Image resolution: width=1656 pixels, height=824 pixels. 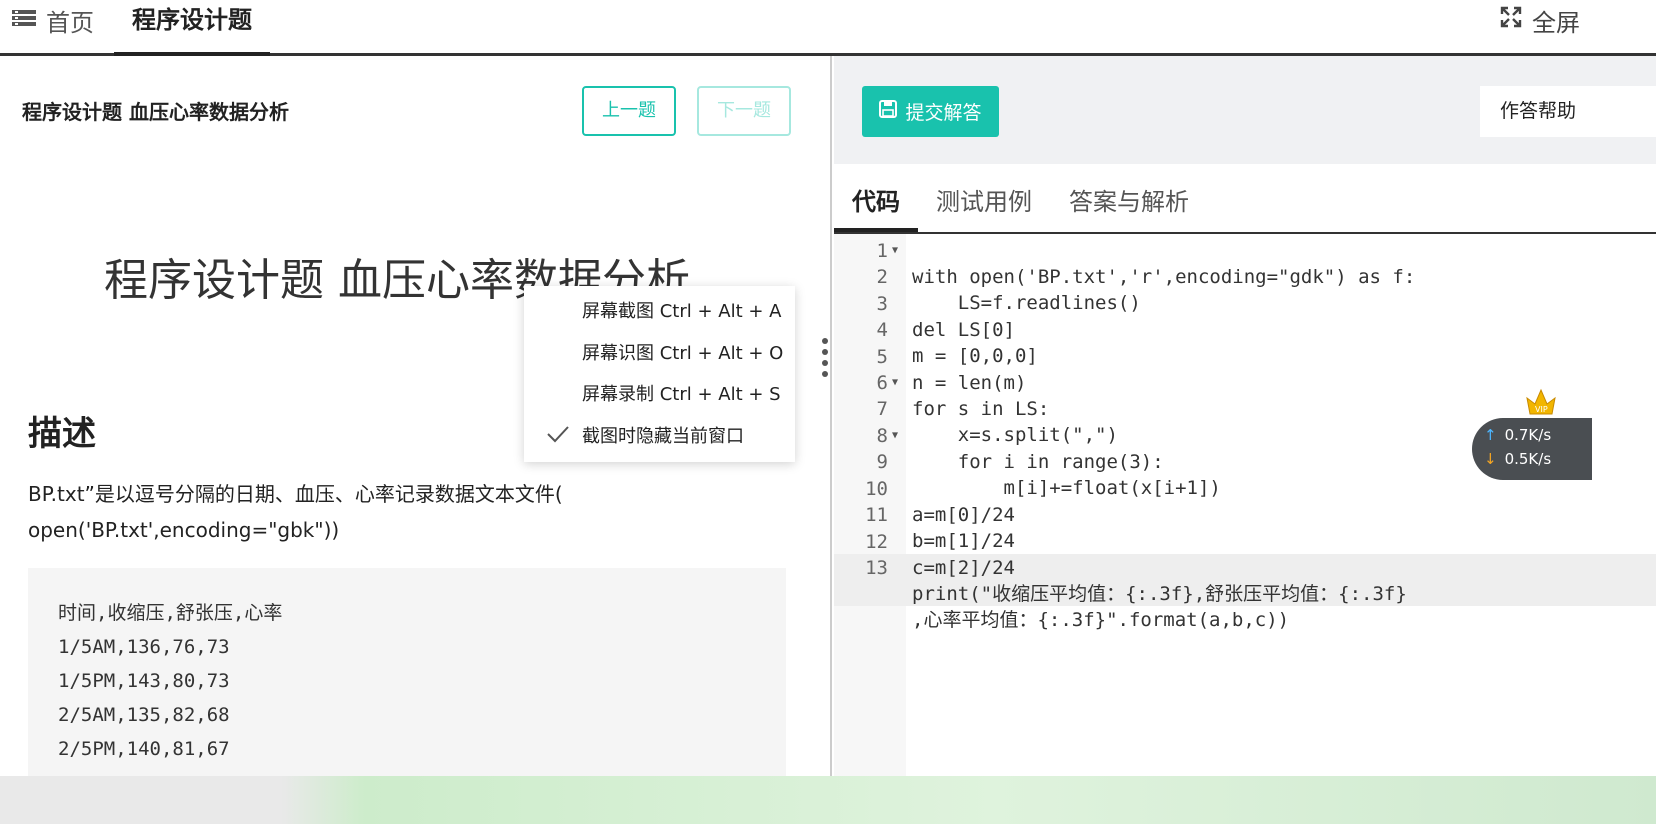 I want to click on active-tab-indicator, so click(x=876, y=230).